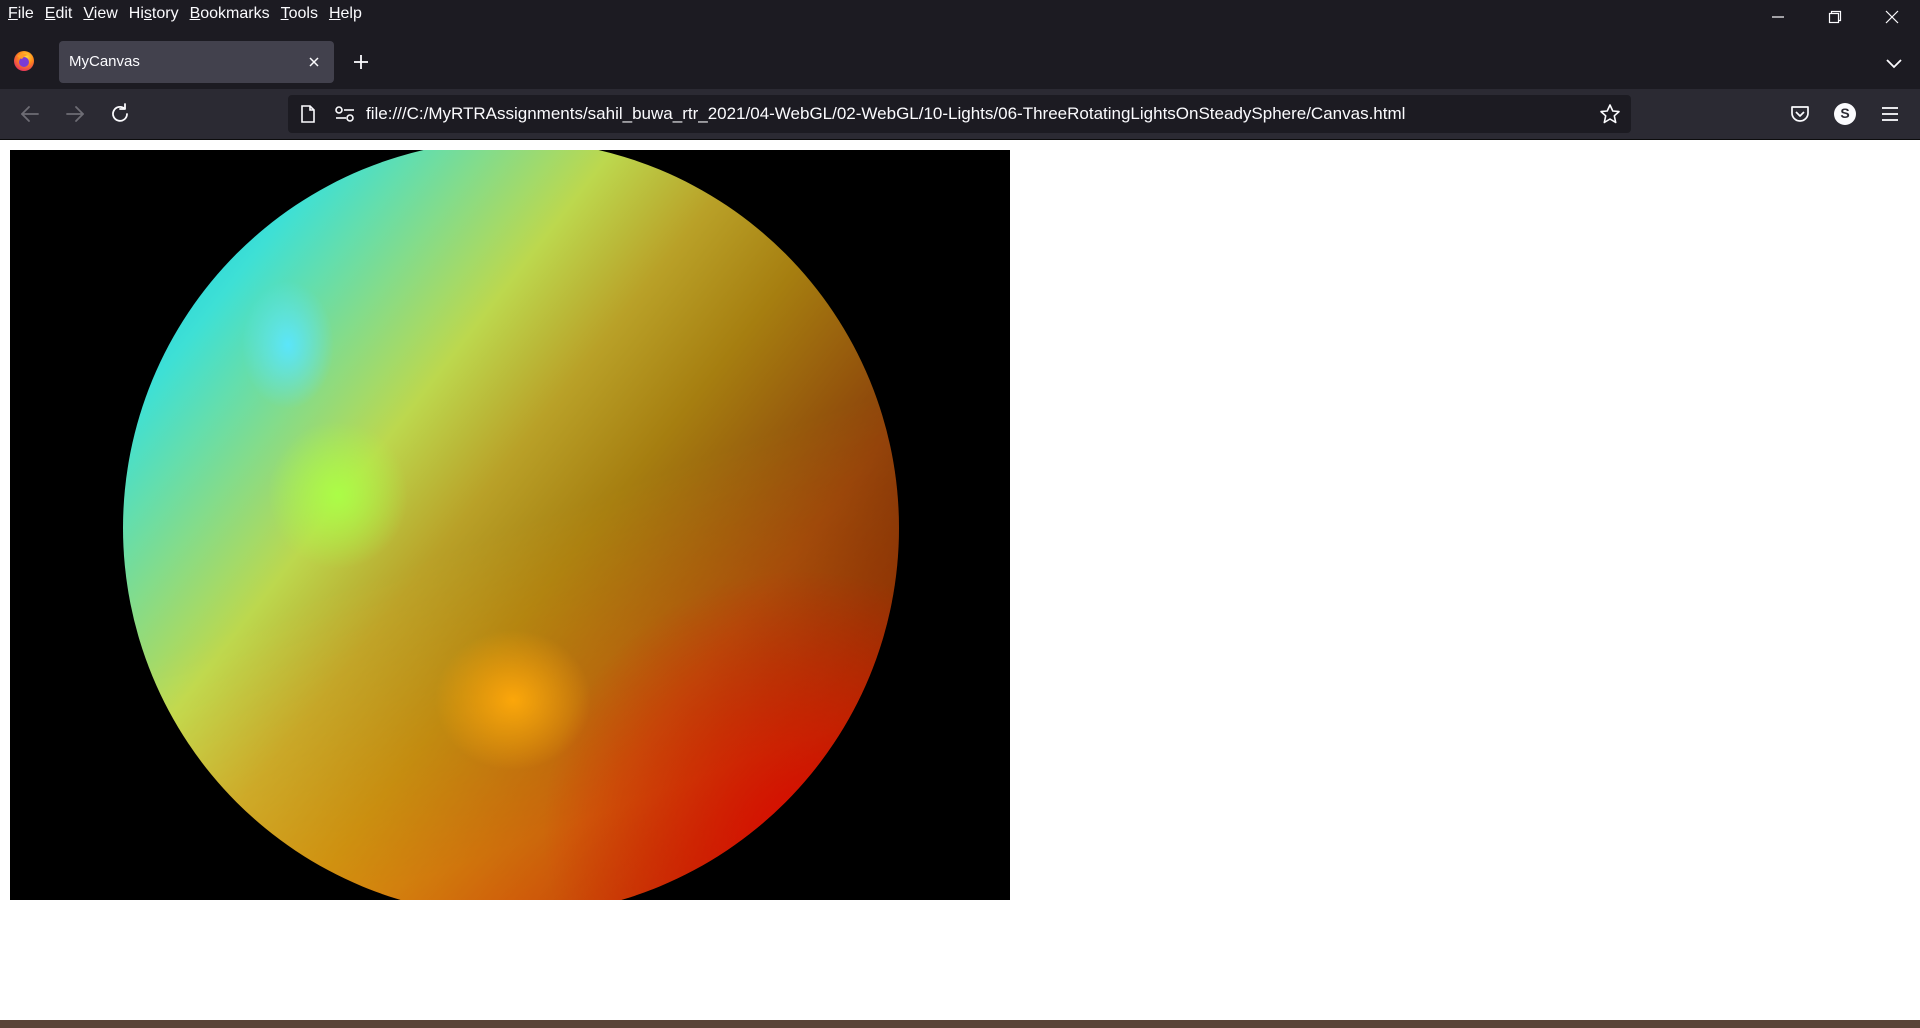  I want to click on forward-arrow-icon, so click(75, 114).